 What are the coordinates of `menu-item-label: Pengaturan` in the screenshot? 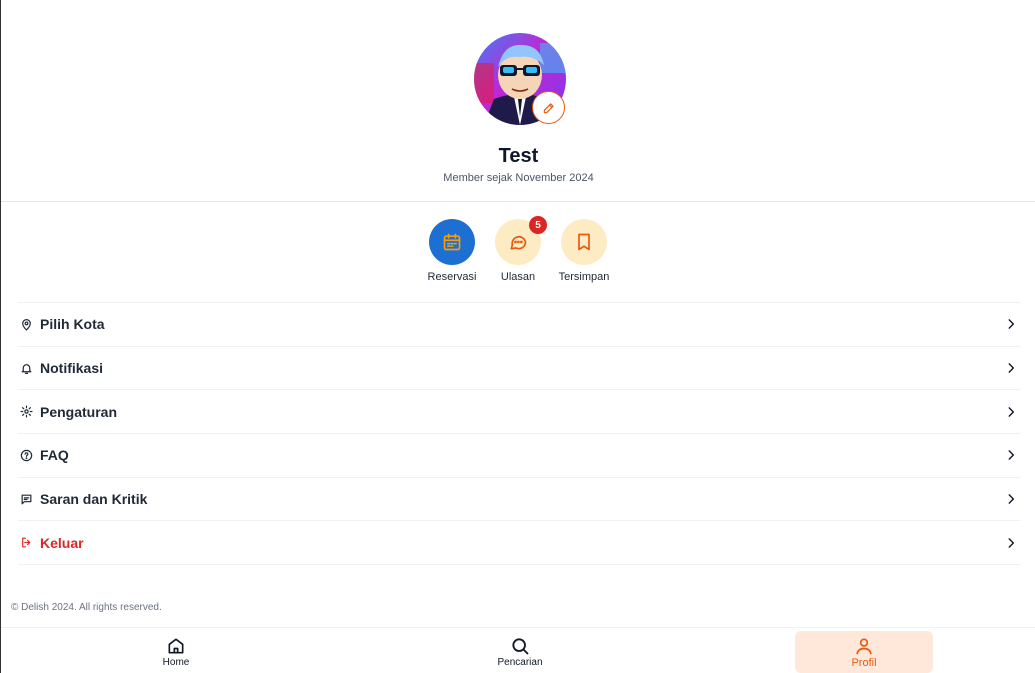 It's located at (79, 411).